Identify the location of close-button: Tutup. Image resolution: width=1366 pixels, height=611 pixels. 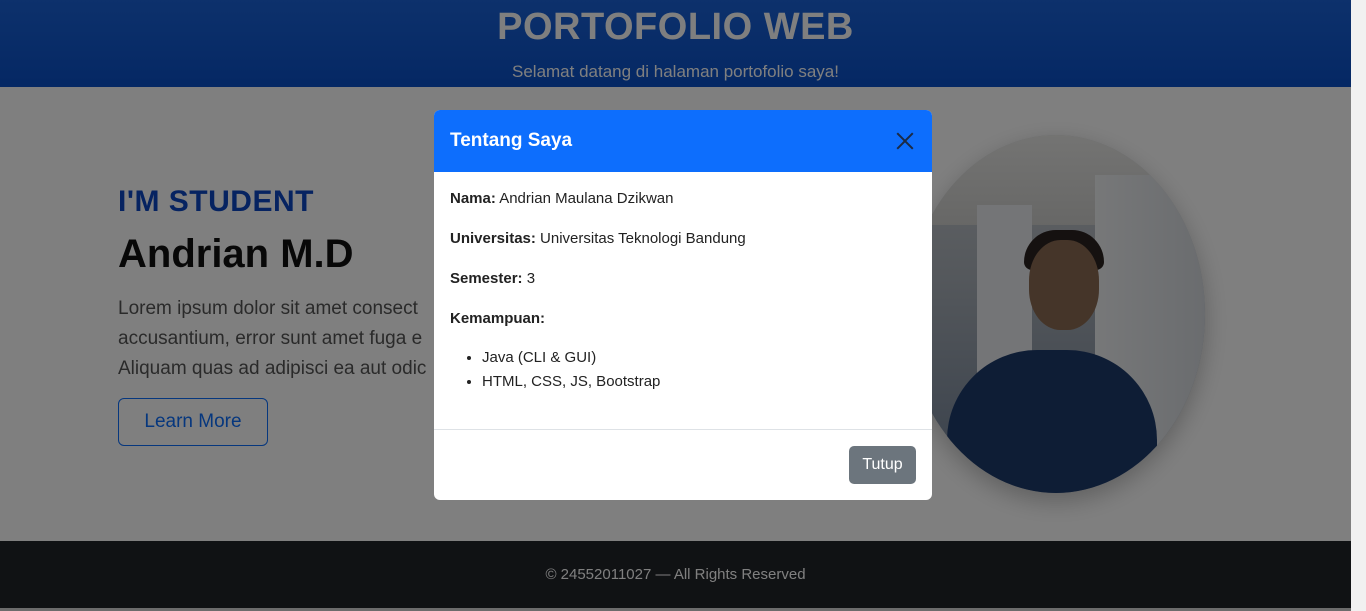
(882, 465).